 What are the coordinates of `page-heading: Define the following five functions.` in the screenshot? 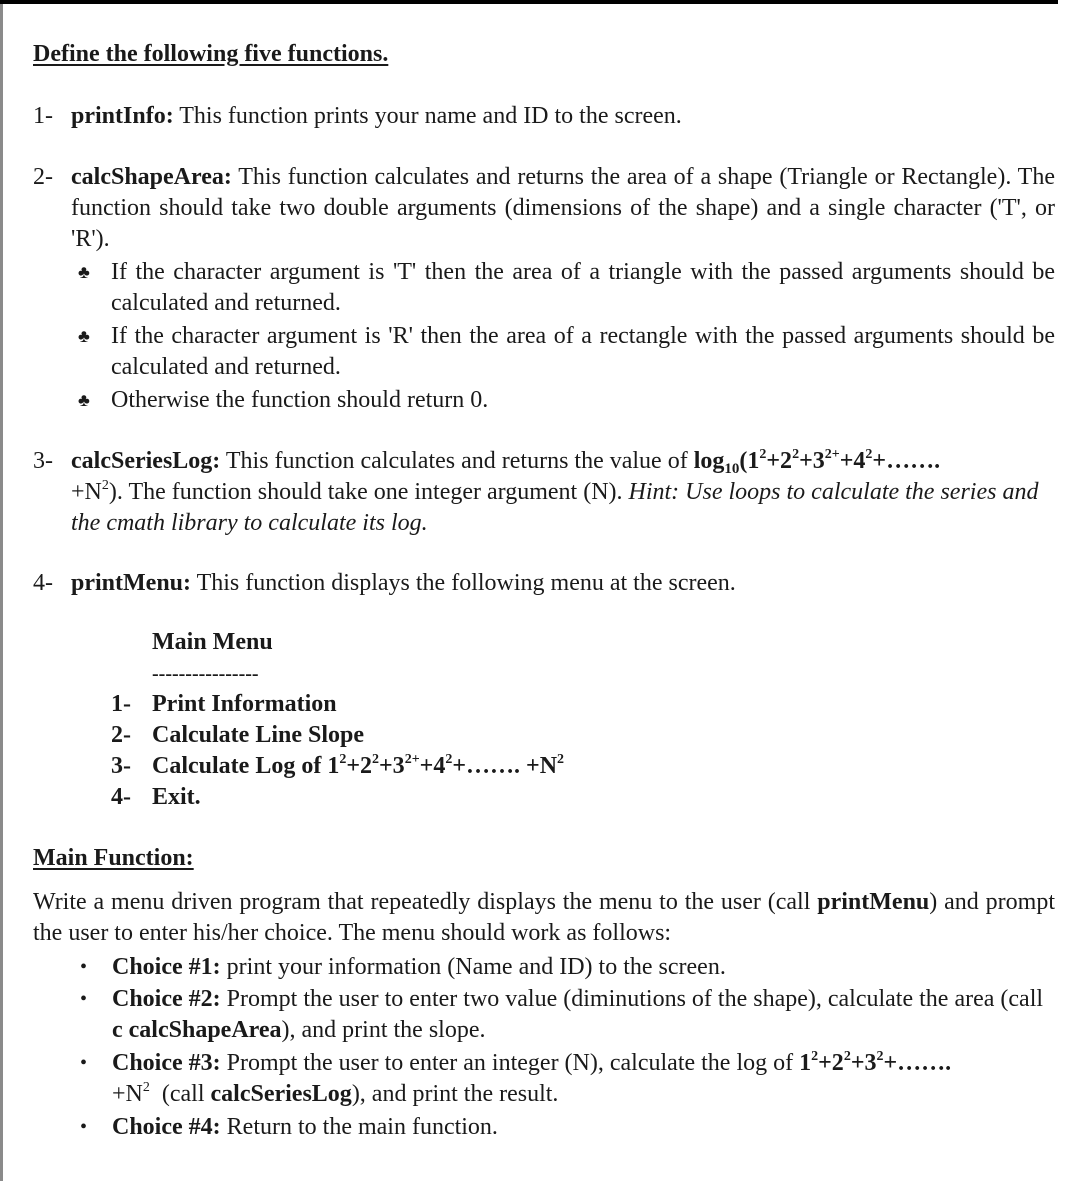 It's located at (211, 54).